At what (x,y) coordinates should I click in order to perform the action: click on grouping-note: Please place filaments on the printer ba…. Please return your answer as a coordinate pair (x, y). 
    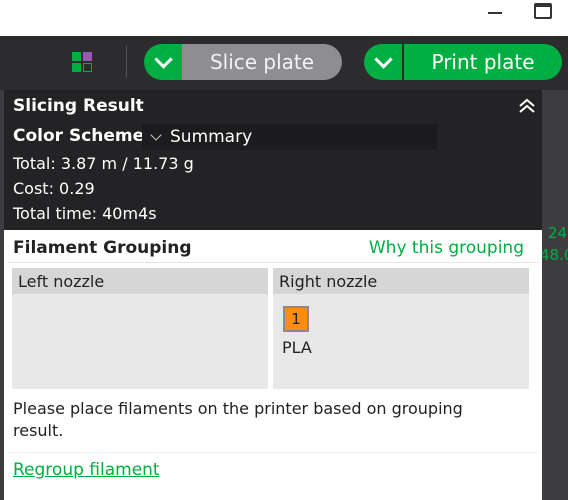
    Looking at the image, I should click on (238, 419).